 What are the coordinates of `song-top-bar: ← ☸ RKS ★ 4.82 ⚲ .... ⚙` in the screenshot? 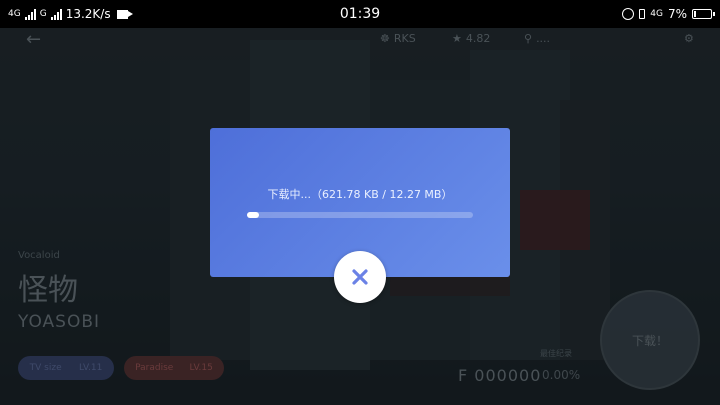 It's located at (360, 39).